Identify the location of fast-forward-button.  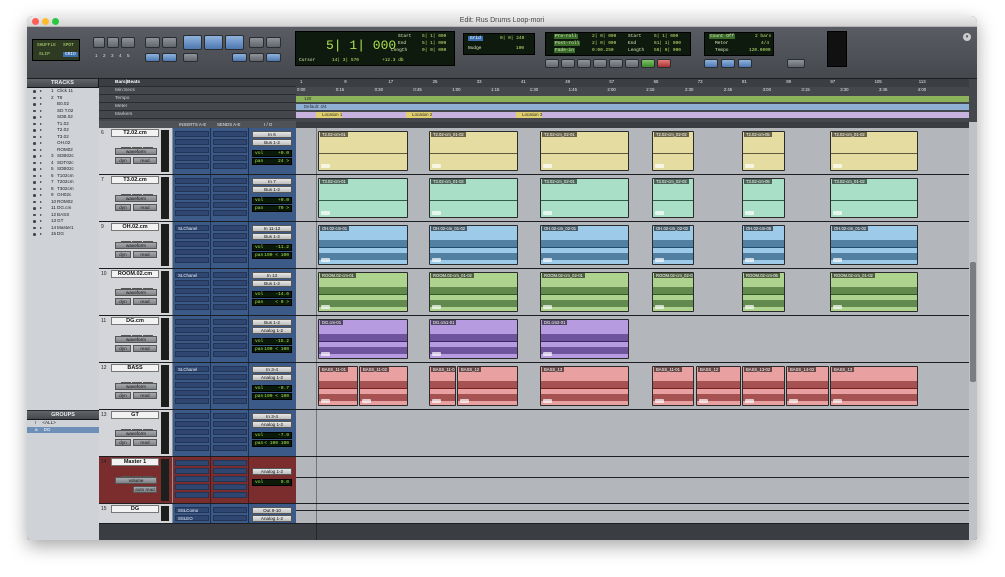
(600, 63).